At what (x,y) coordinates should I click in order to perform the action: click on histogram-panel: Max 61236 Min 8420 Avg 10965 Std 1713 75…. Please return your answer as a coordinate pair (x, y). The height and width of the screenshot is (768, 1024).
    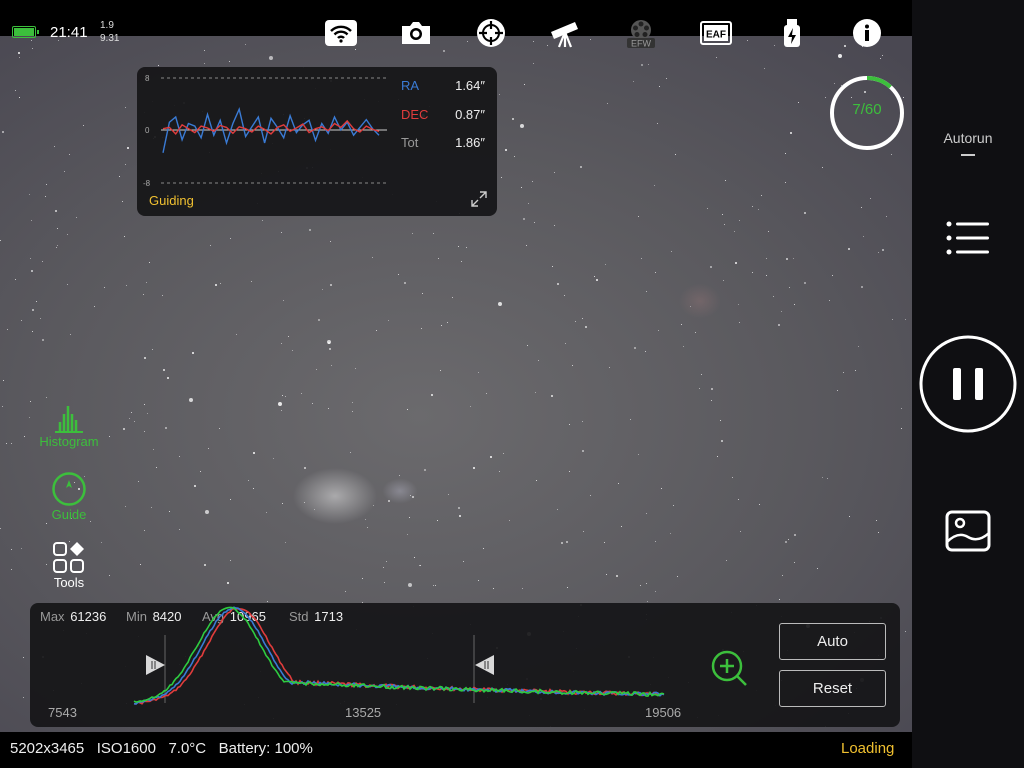
    Looking at the image, I should click on (465, 665).